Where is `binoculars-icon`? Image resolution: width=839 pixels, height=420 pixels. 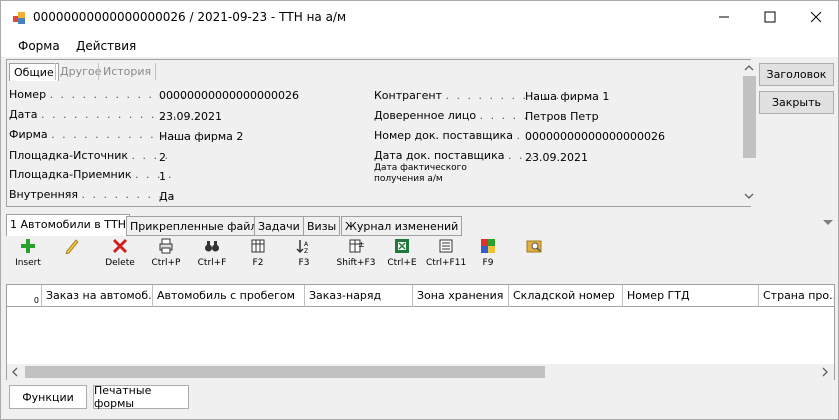
binoculars-icon is located at coordinates (212, 248).